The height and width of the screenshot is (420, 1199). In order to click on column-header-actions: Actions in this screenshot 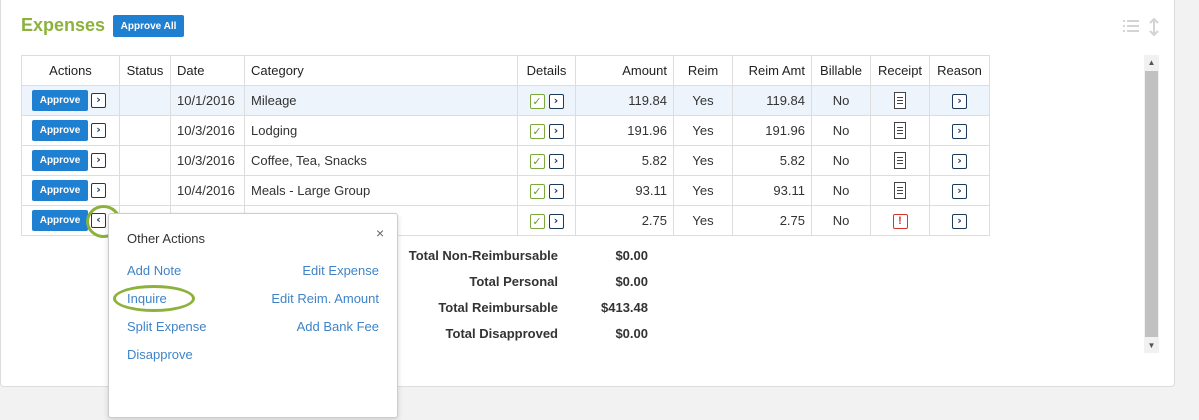, I will do `click(70, 70)`.